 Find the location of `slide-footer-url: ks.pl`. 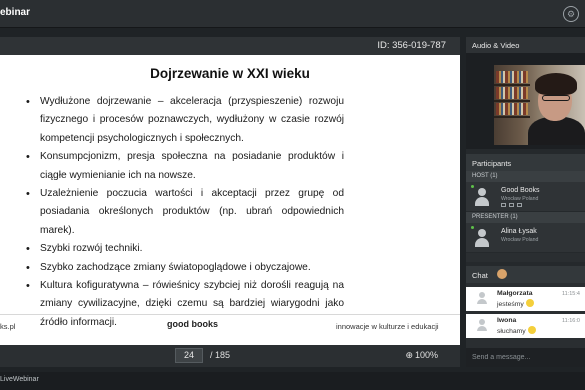

slide-footer-url: ks.pl is located at coordinates (8, 326).